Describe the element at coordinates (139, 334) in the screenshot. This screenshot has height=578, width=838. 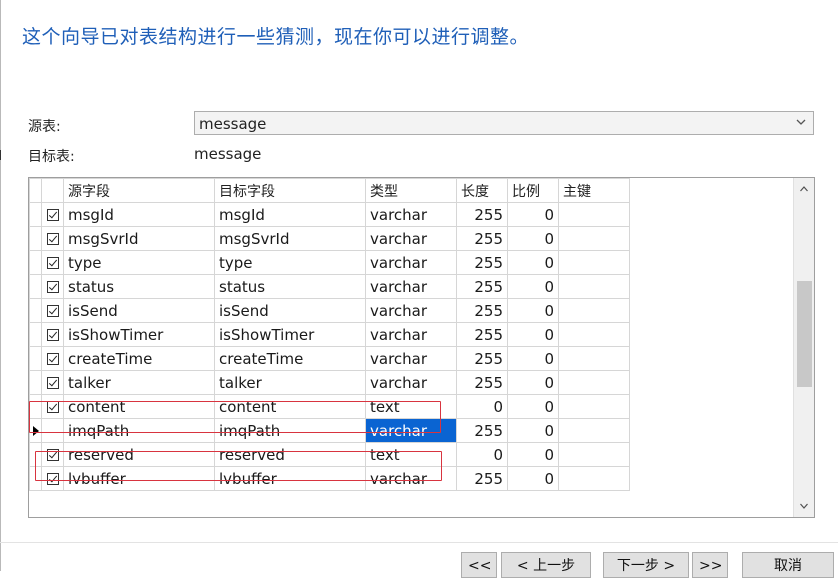
I see `source-field-cell: isShowTimer` at that location.